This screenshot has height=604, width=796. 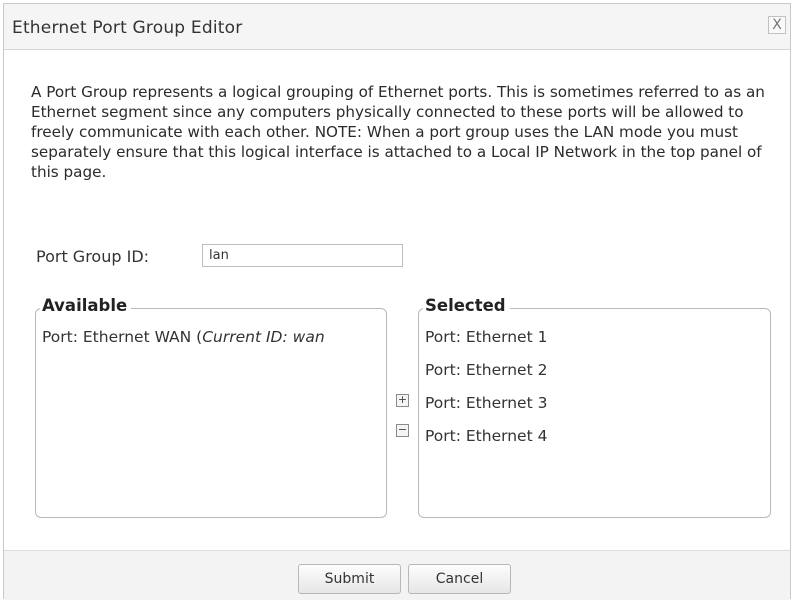 What do you see at coordinates (777, 25) in the screenshot?
I see `close-icon: X` at bounding box center [777, 25].